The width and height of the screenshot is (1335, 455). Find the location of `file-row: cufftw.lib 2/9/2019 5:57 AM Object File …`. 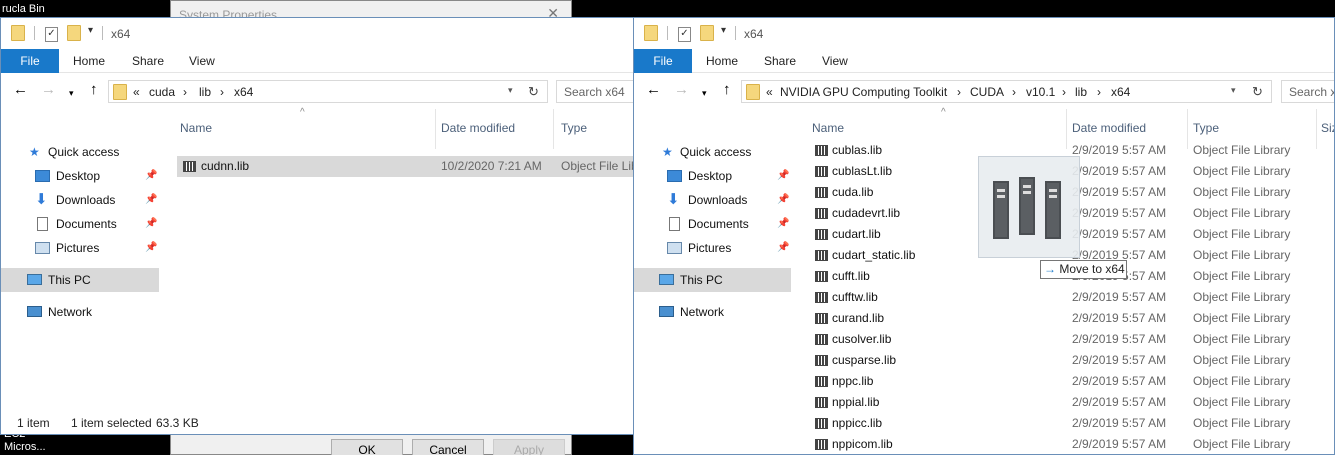

file-row: cufftw.lib 2/9/2019 5:57 AM Object File … is located at coordinates (1070, 297).